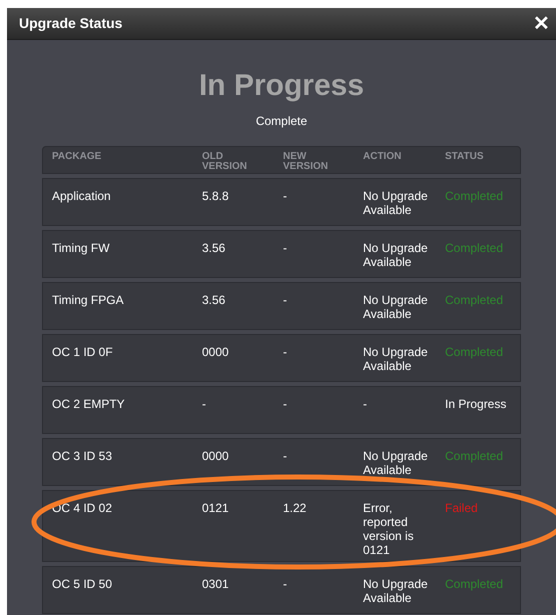 The image size is (556, 615). What do you see at coordinates (89, 405) in the screenshot?
I see `package-cell-text: OC 2 EMPTY` at bounding box center [89, 405].